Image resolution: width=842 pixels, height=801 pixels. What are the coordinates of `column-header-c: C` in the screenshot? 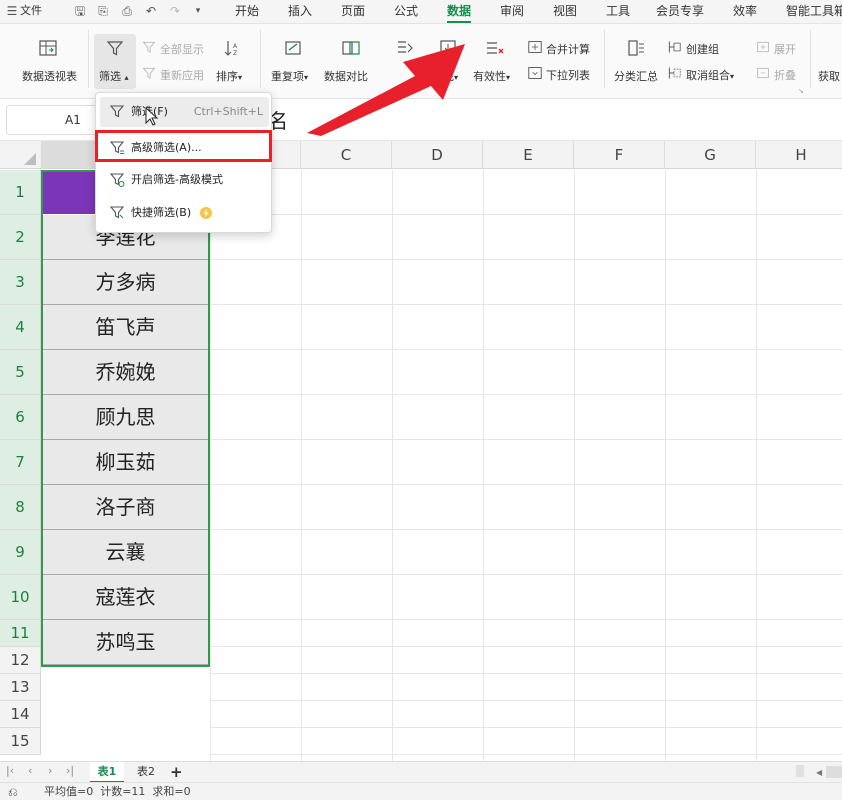 It's located at (346, 155).